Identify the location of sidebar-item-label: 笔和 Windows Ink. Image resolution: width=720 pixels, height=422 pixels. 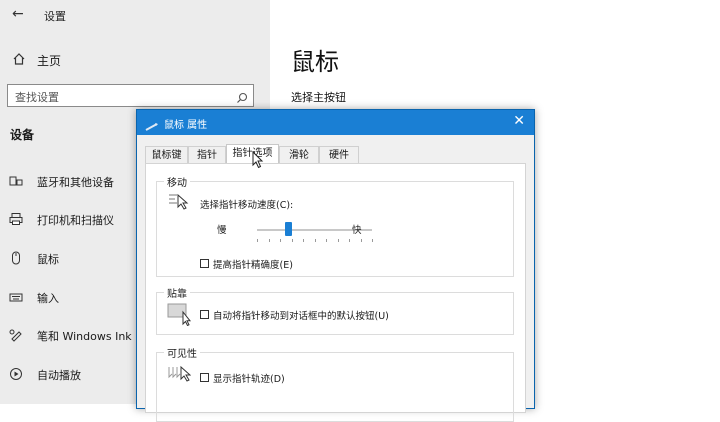
(84, 336).